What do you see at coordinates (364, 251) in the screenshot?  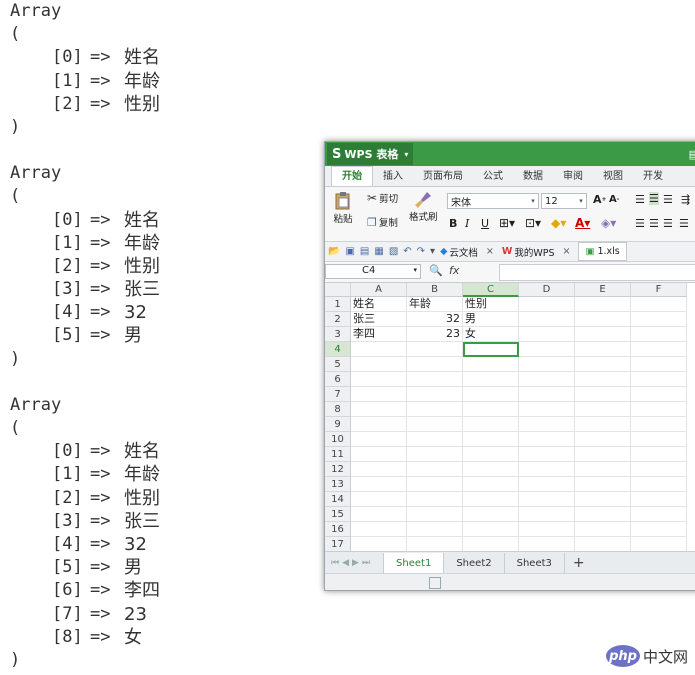 I see `print-preview-icon: ▤` at bounding box center [364, 251].